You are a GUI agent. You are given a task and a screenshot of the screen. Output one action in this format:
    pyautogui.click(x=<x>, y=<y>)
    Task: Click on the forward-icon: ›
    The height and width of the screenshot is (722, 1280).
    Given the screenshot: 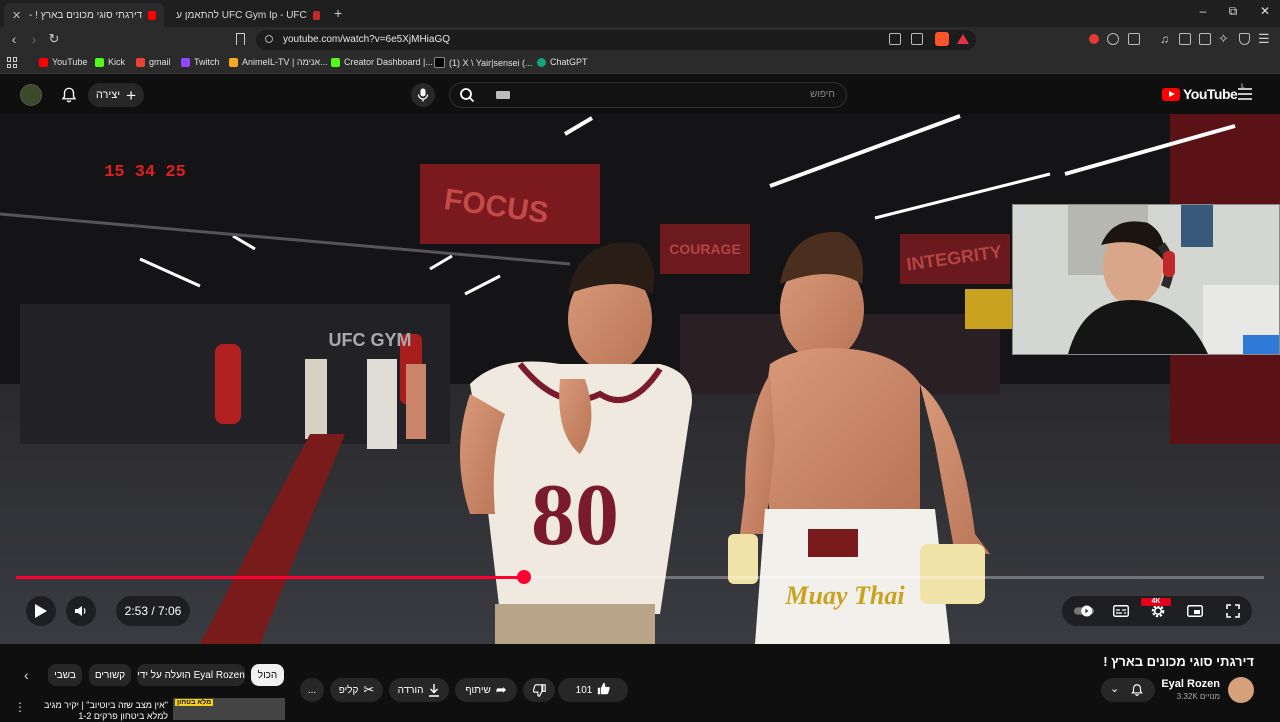 What is the action you would take?
    pyautogui.click(x=34, y=39)
    